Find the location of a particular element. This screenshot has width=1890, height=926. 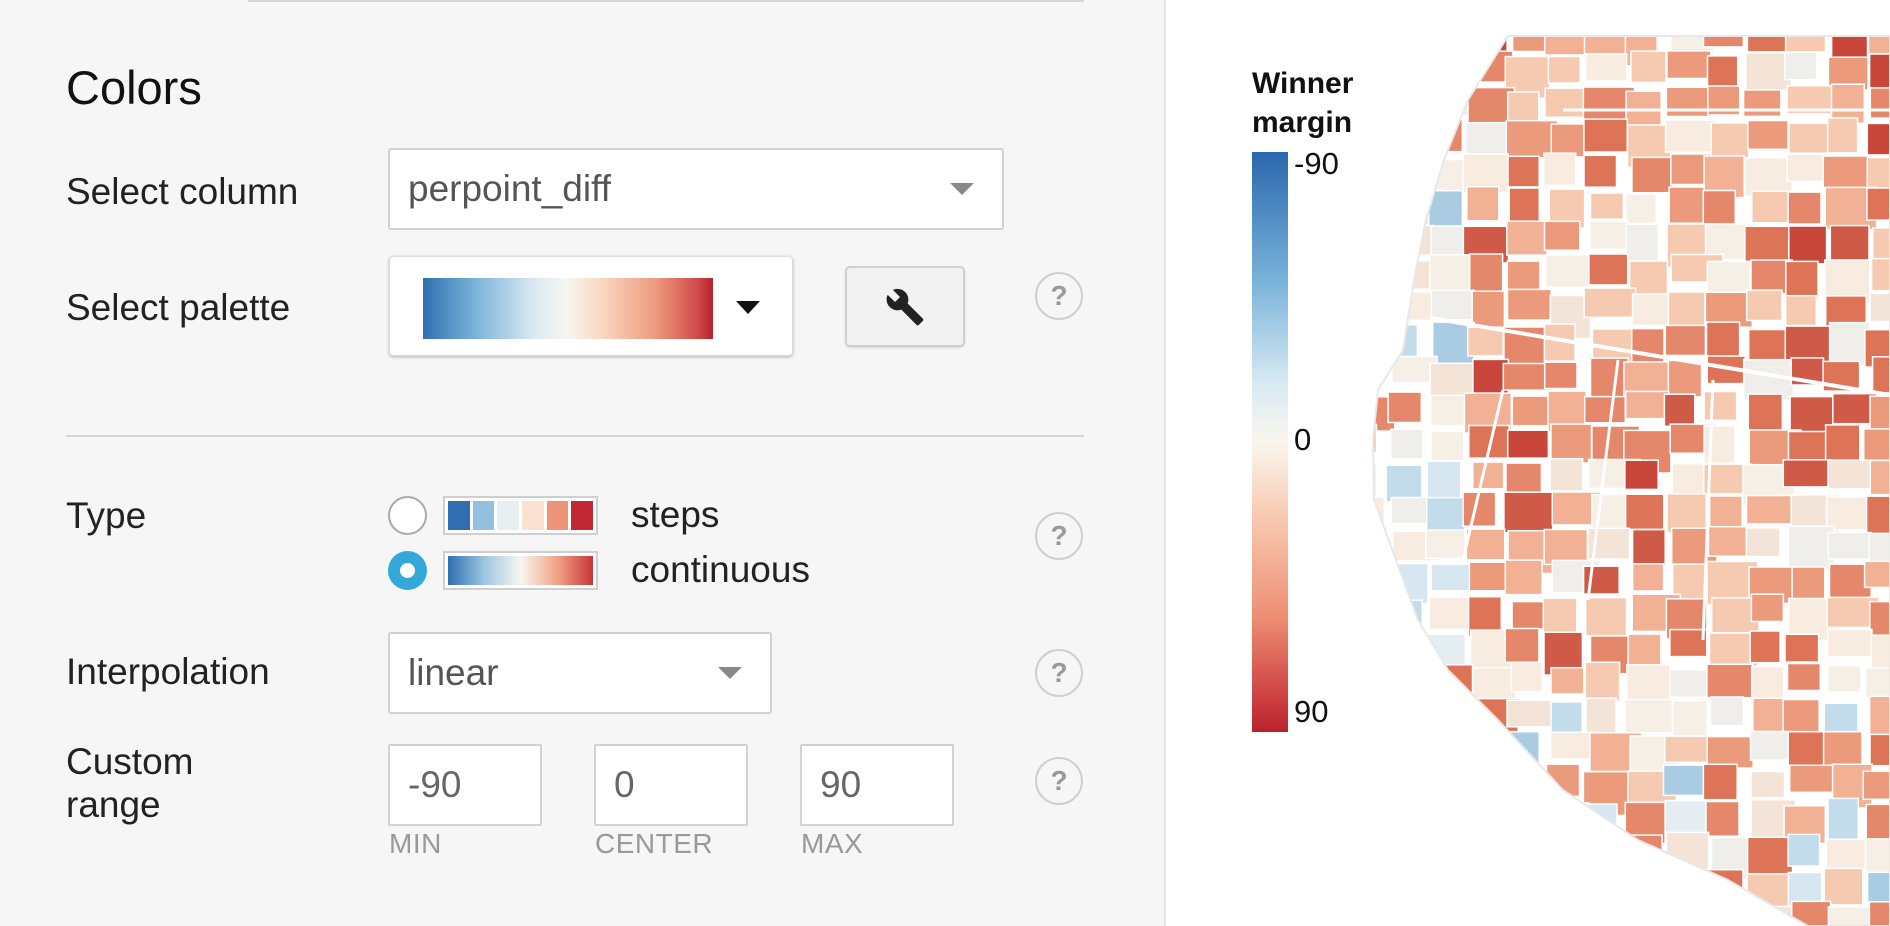

range-min-input: -90 is located at coordinates (465, 785).